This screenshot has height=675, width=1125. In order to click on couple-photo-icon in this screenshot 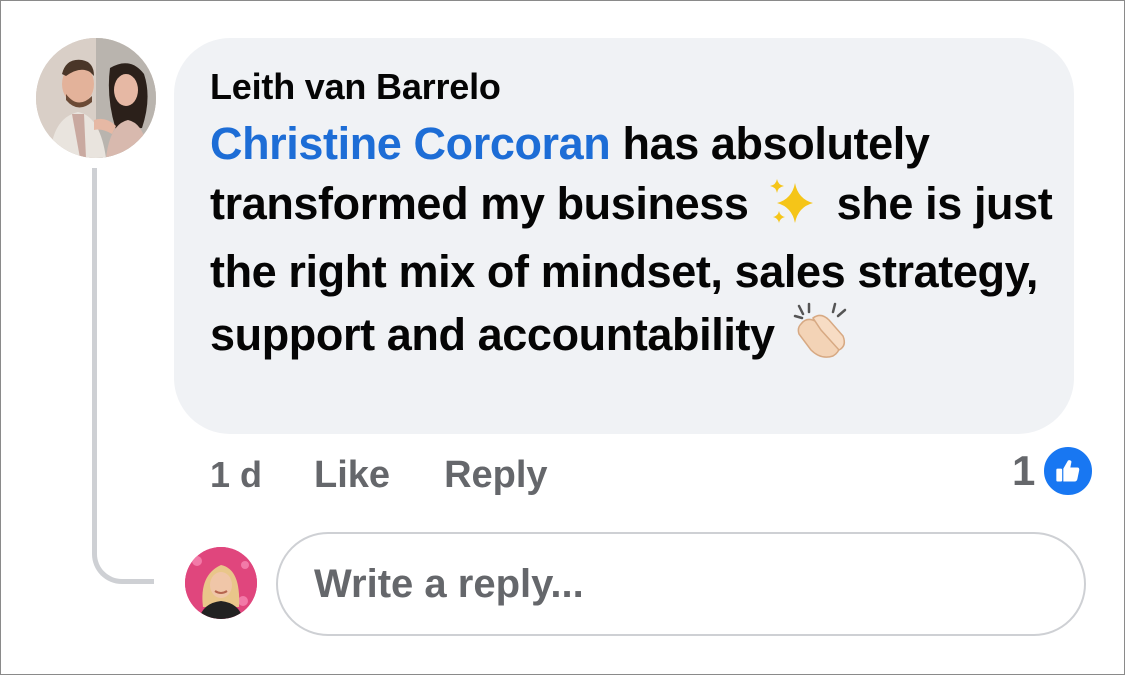, I will do `click(96, 98)`.